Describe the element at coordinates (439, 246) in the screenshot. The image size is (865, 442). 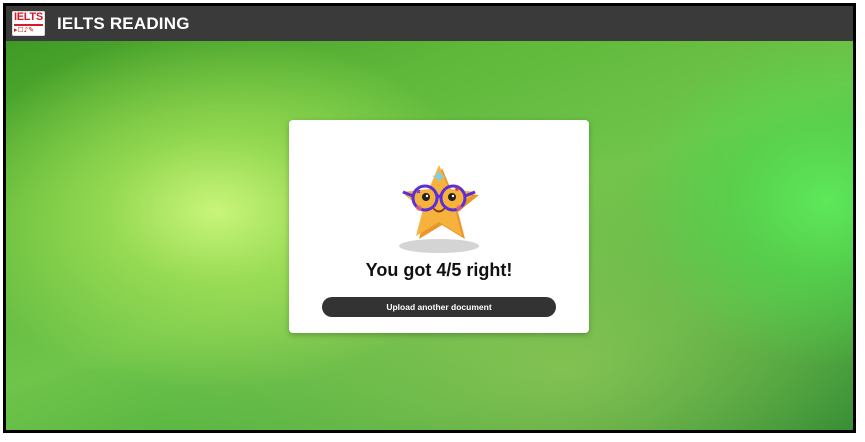
I see `star-shadow` at that location.